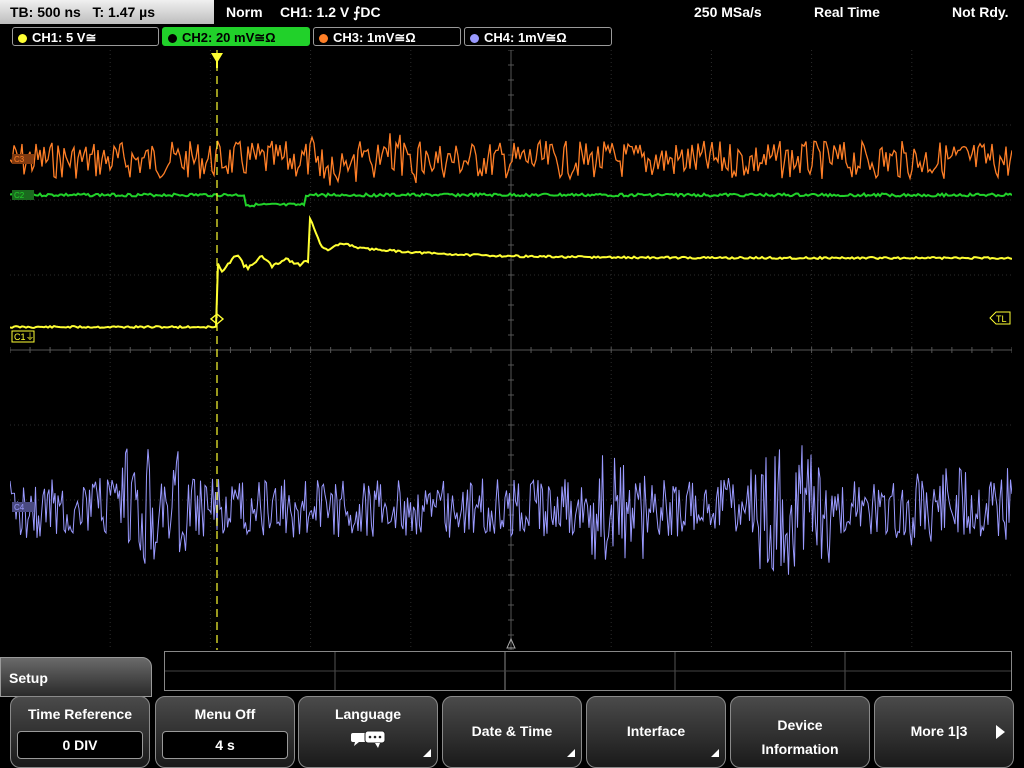 The height and width of the screenshot is (768, 1024). Describe the element at coordinates (28, 678) in the screenshot. I see `menu-title-label: Setup` at that location.